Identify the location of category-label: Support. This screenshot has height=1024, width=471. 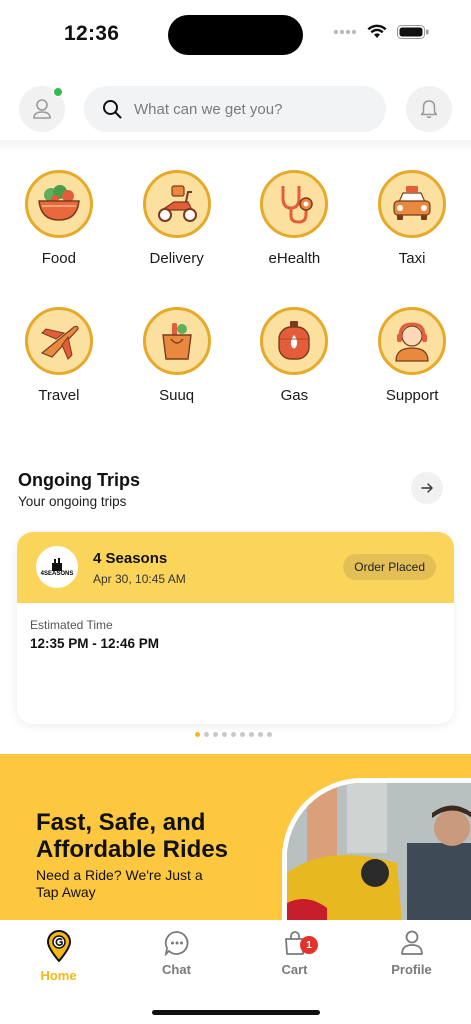
(412, 395).